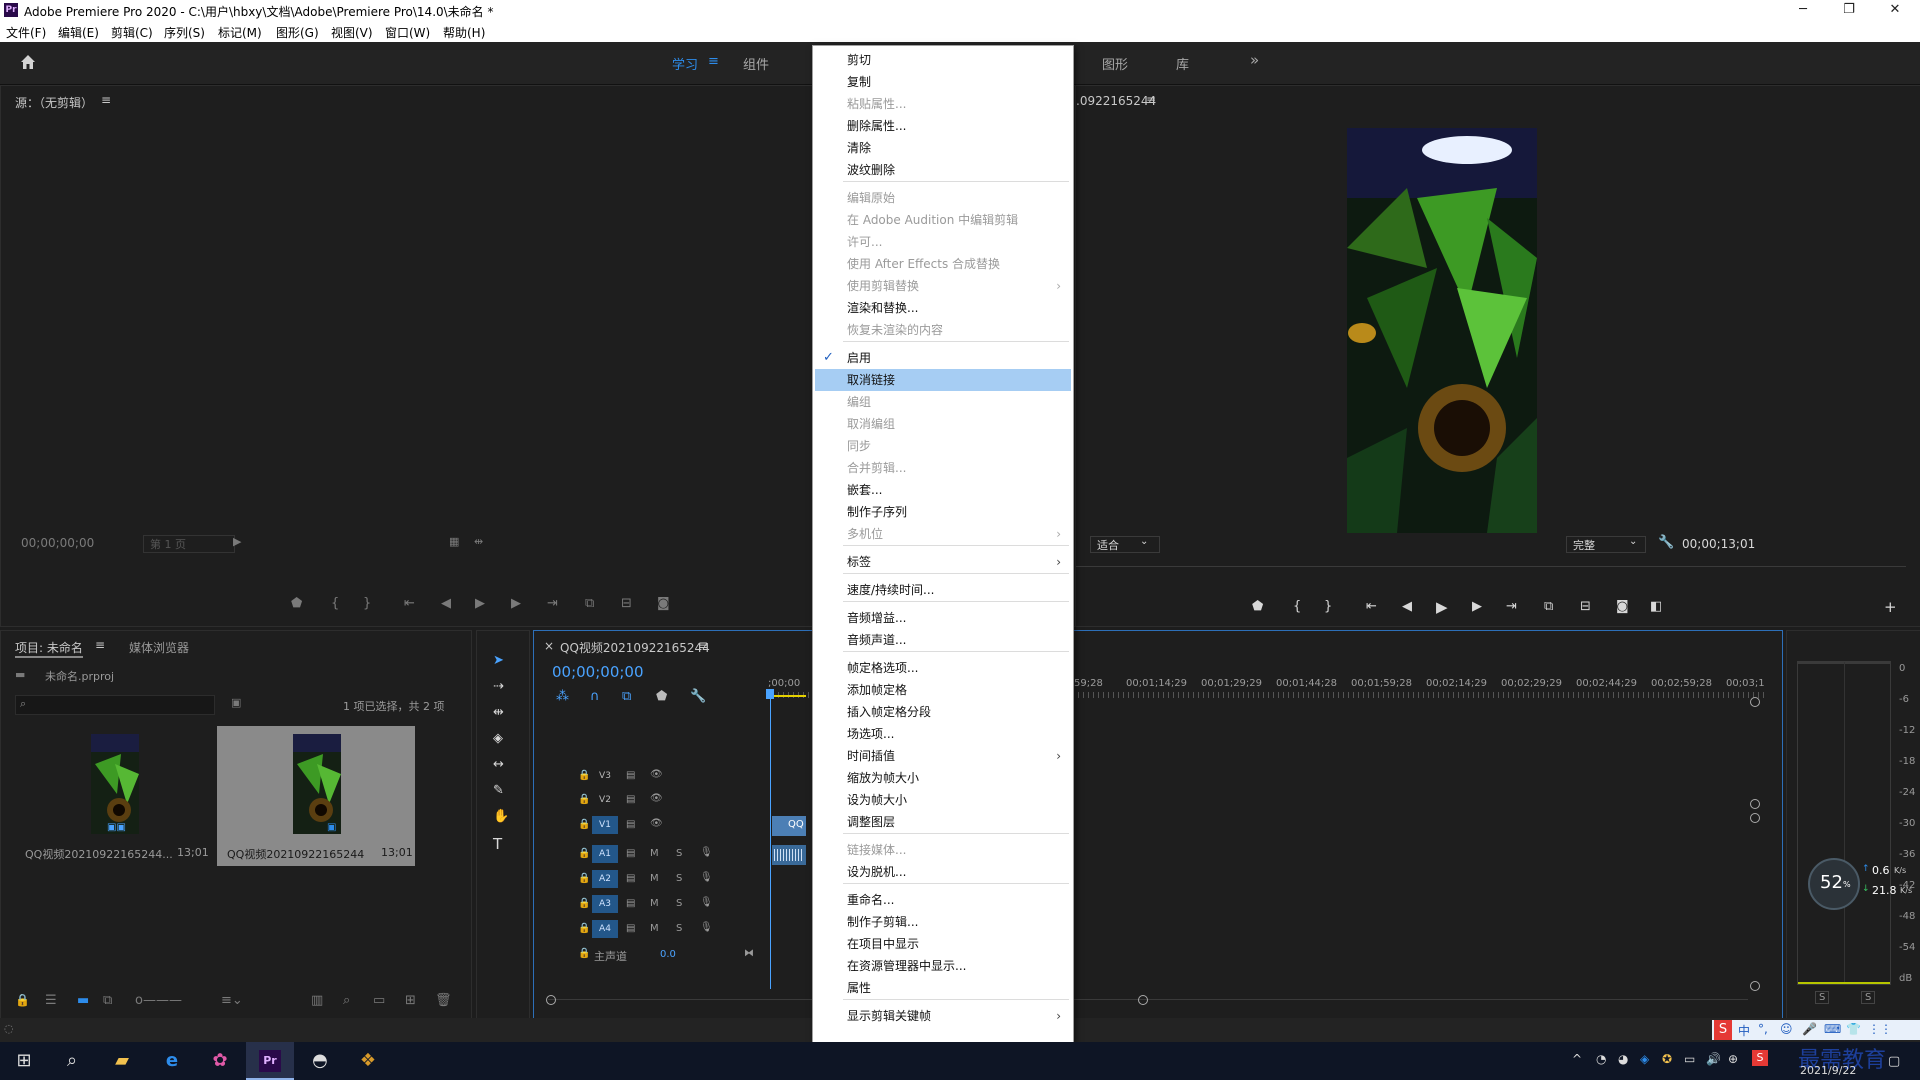 Image resolution: width=1920 pixels, height=1080 pixels. Describe the element at coordinates (943, 690) in the screenshot. I see `context-menu-item: 添加帧定格` at that location.